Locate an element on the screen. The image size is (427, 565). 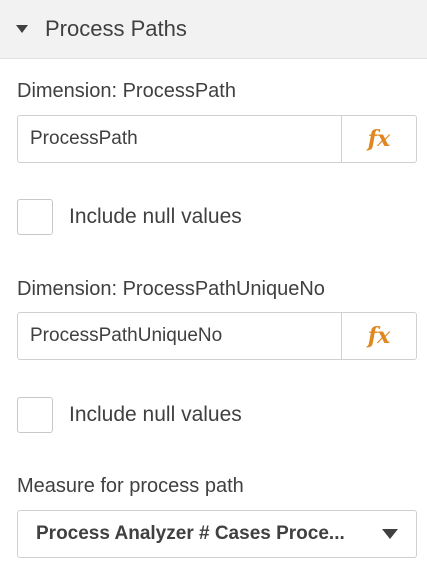
measure-label: Measure for process path is located at coordinates (130, 486).